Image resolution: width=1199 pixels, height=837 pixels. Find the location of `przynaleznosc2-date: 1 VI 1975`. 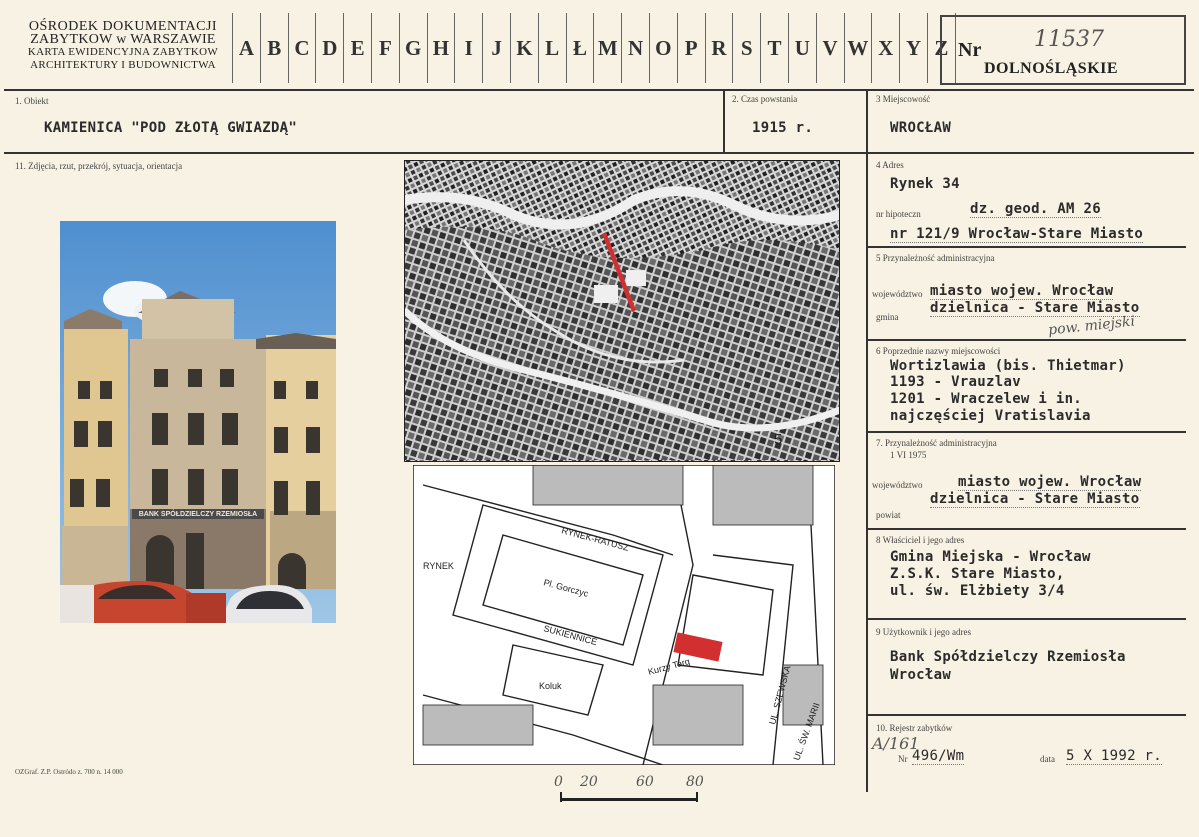

przynaleznosc2-date: 1 VI 1975 is located at coordinates (908, 455).